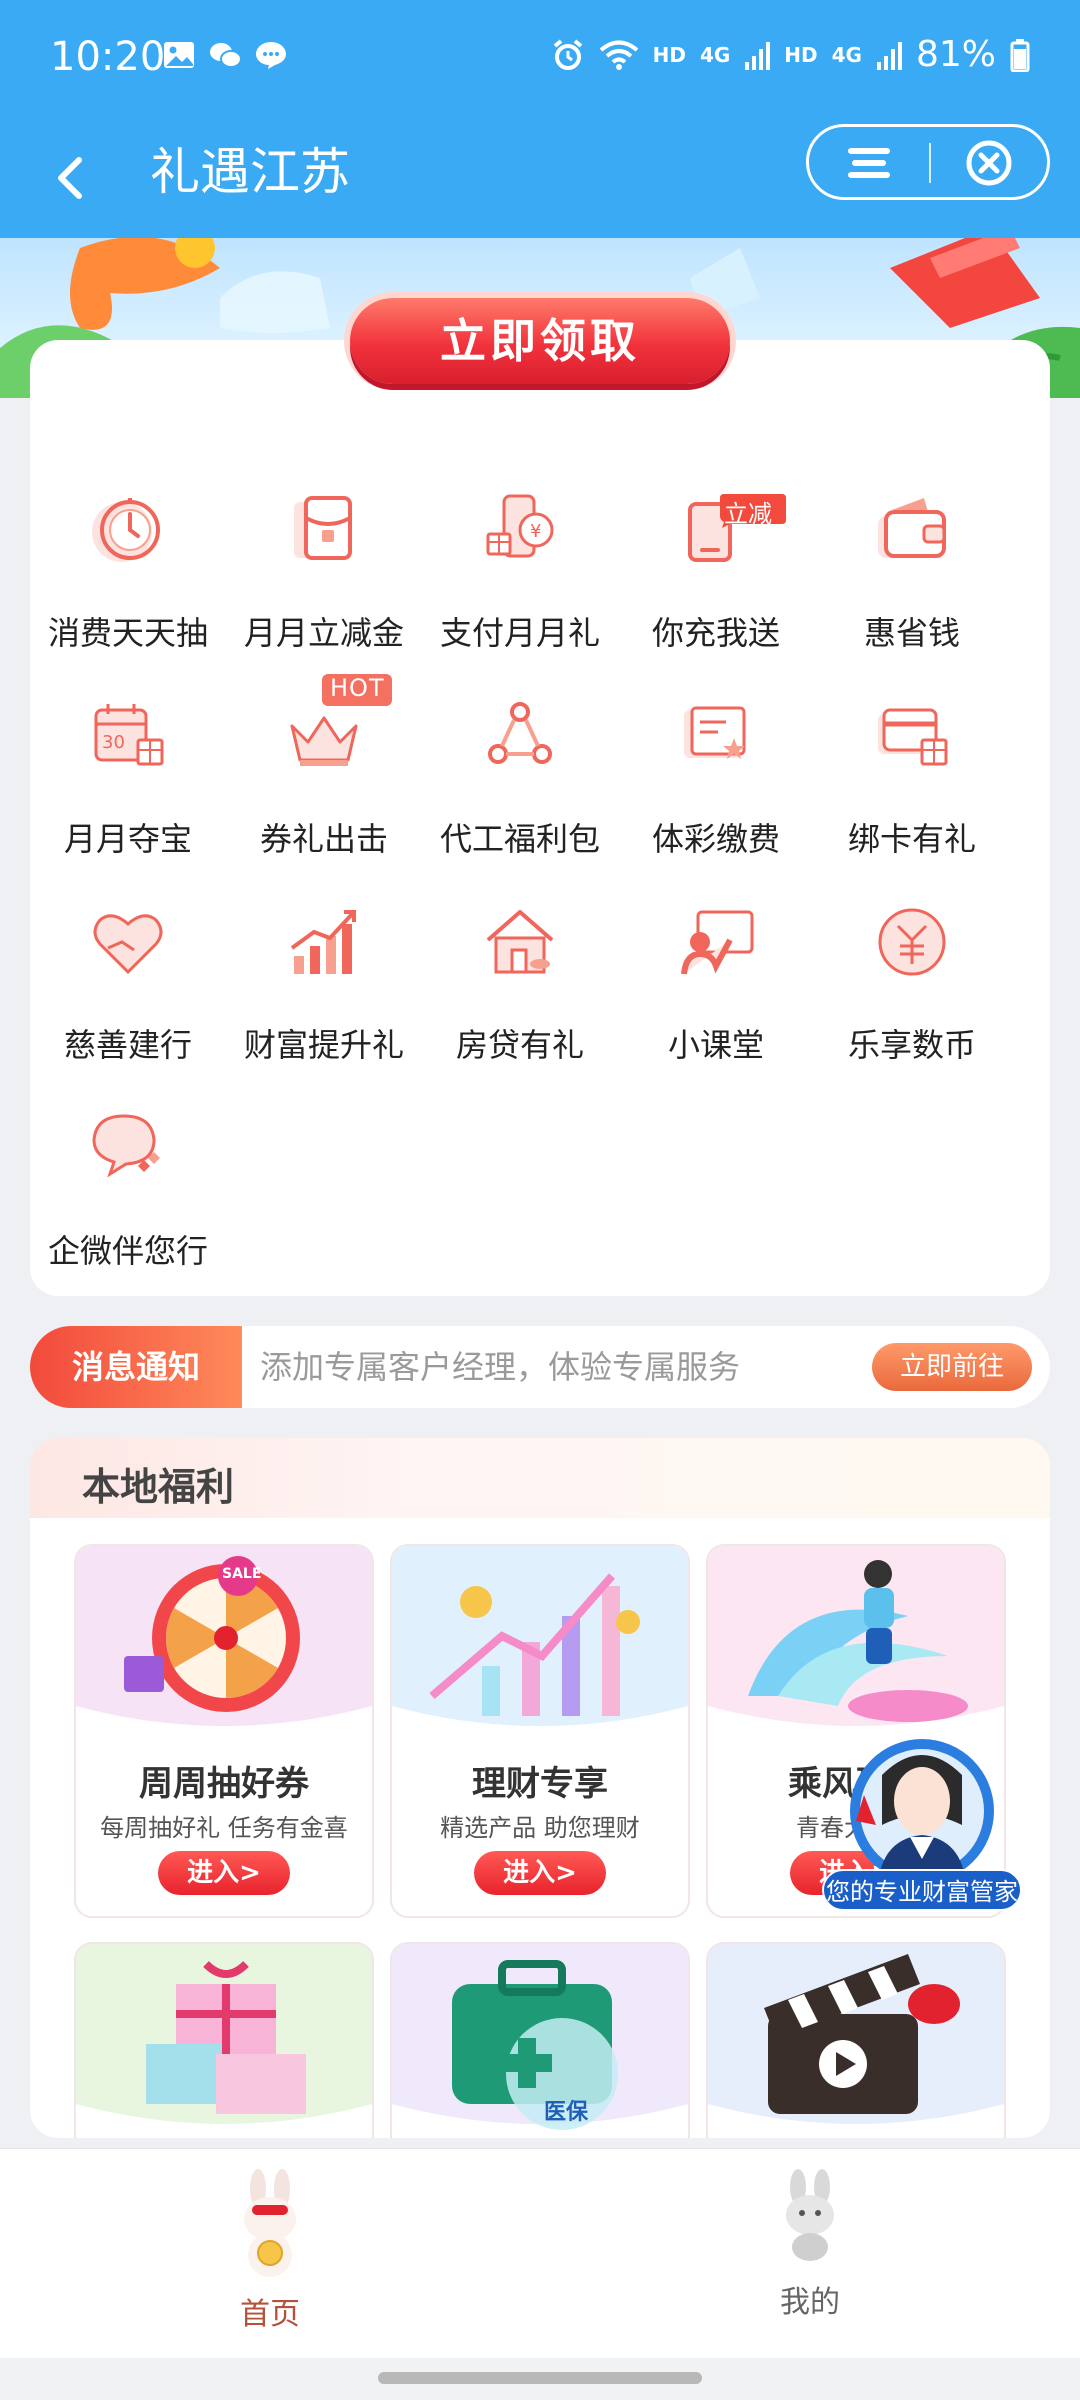 This screenshot has width=1080, height=2400. What do you see at coordinates (126, 530) in the screenshot?
I see `spin-dial-icon` at bounding box center [126, 530].